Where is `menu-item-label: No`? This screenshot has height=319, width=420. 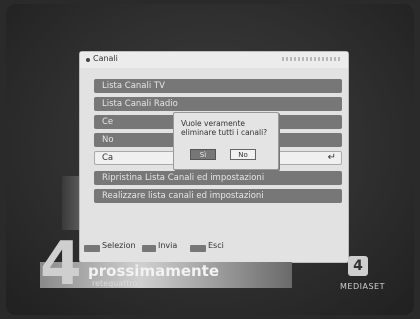 menu-item-label: No is located at coordinates (108, 140).